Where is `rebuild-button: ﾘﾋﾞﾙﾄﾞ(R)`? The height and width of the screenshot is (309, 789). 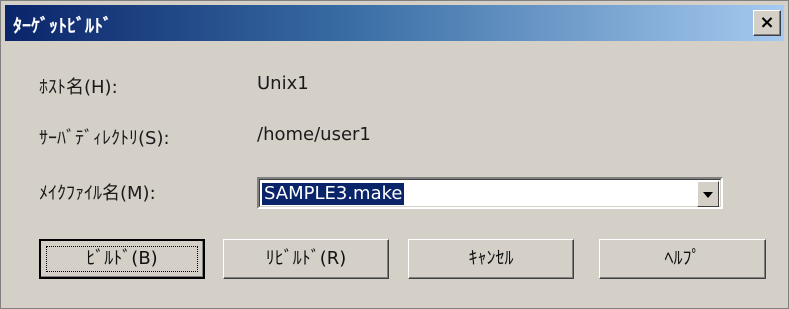
rebuild-button: ﾘﾋﾞﾙﾄﾞ(R) is located at coordinates (306, 259).